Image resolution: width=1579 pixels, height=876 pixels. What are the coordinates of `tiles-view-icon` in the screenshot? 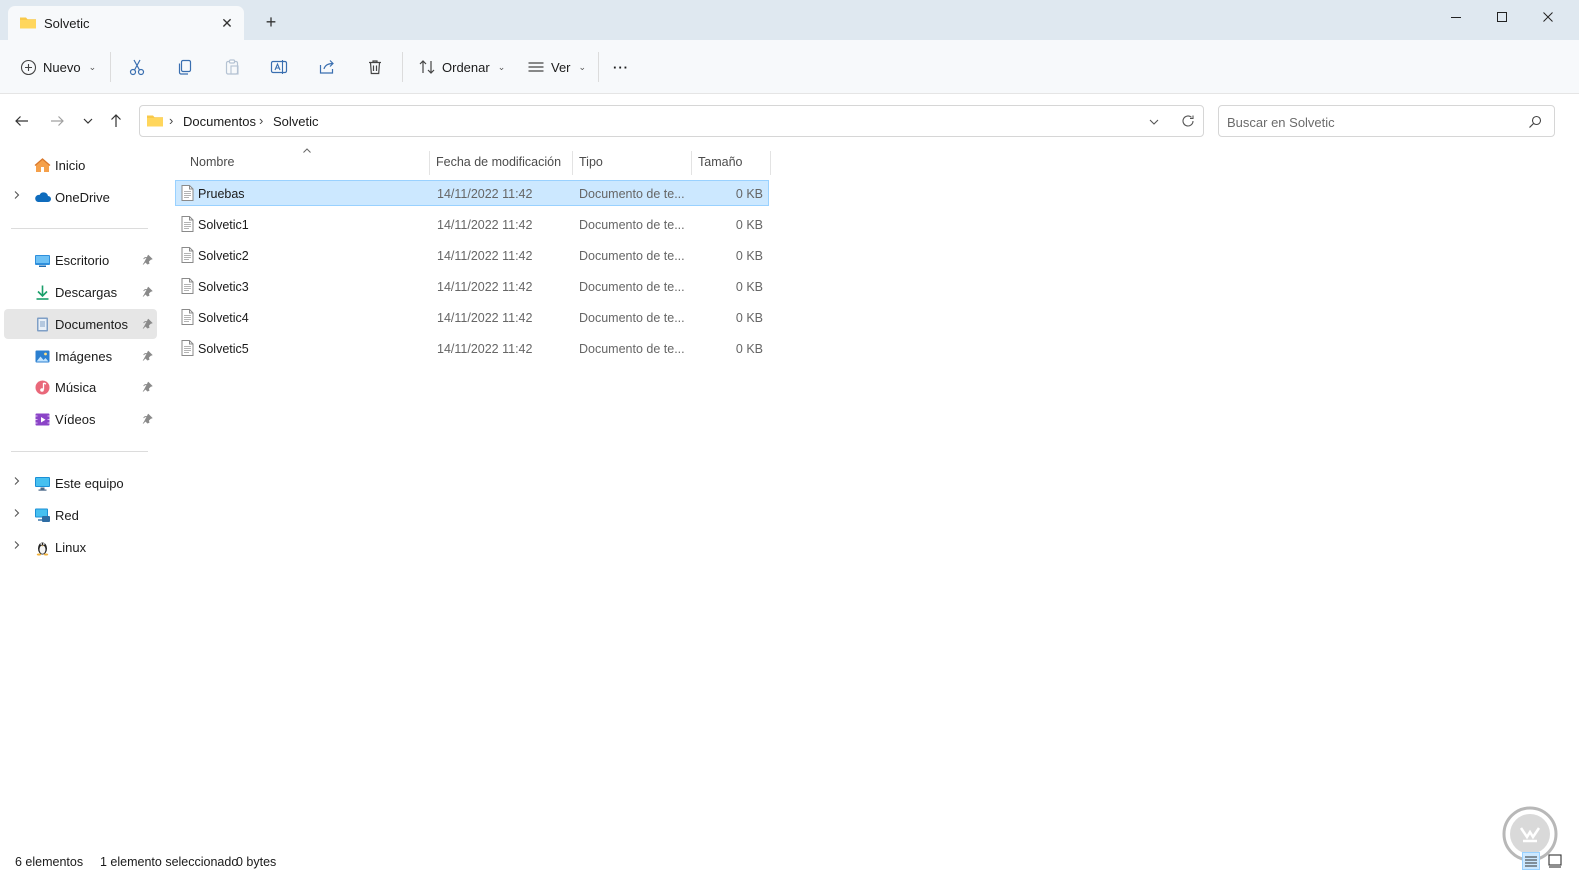 It's located at (1555, 861).